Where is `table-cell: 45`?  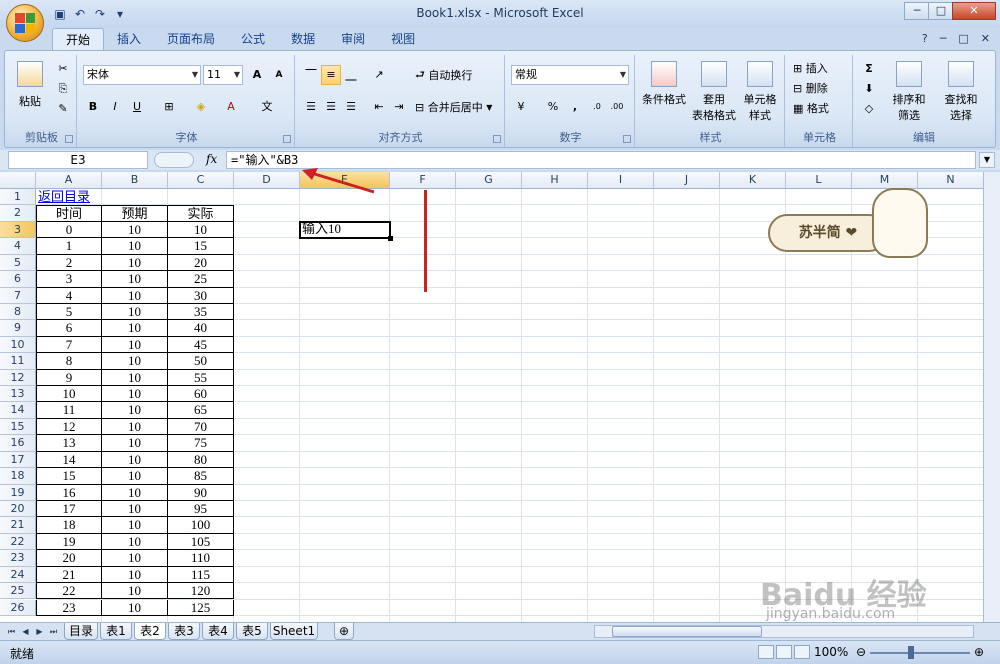 table-cell: 45 is located at coordinates (201, 345).